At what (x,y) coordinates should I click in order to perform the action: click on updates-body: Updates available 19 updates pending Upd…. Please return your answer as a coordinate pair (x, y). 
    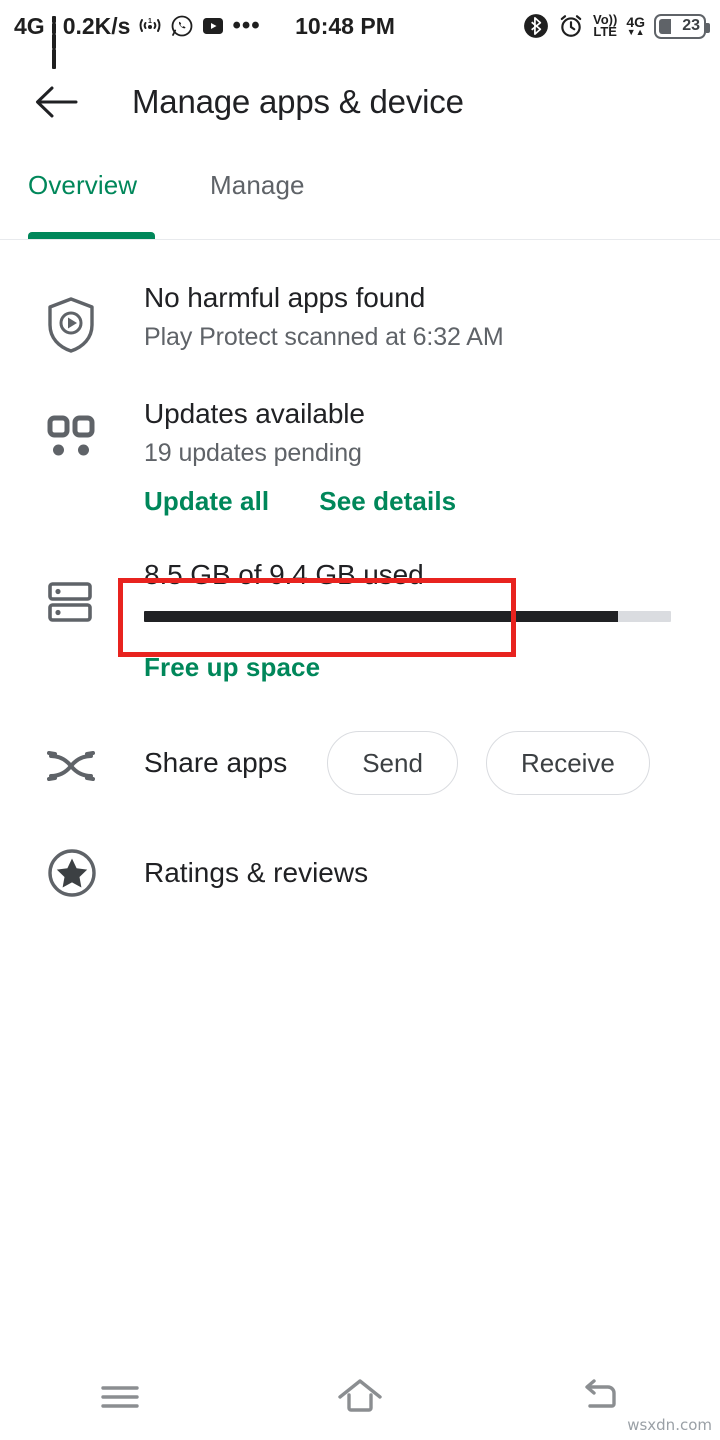
    Looking at the image, I should click on (432, 457).